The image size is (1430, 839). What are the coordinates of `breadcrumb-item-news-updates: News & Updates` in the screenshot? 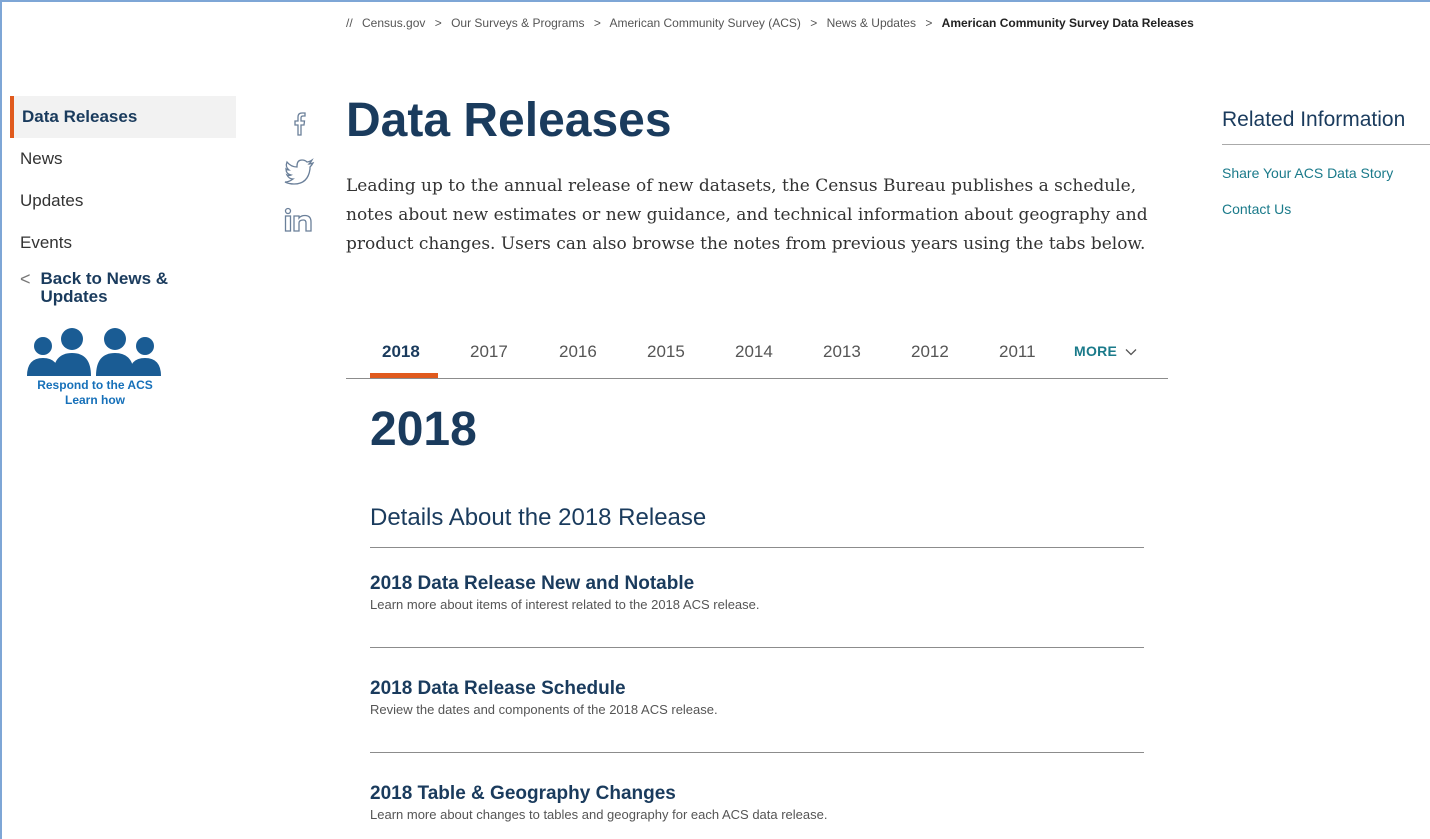 It's located at (871, 23).